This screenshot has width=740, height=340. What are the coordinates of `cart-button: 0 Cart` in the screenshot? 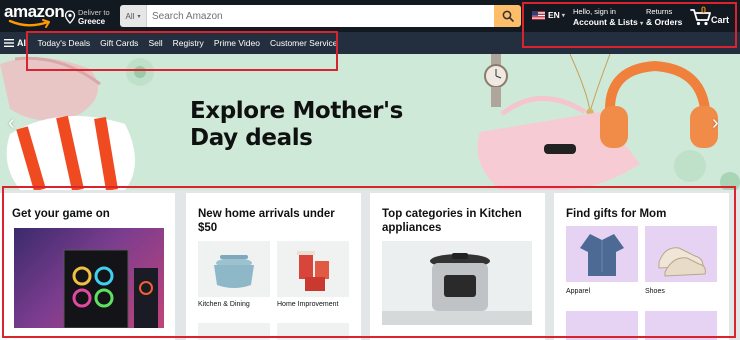 It's located at (713, 16).